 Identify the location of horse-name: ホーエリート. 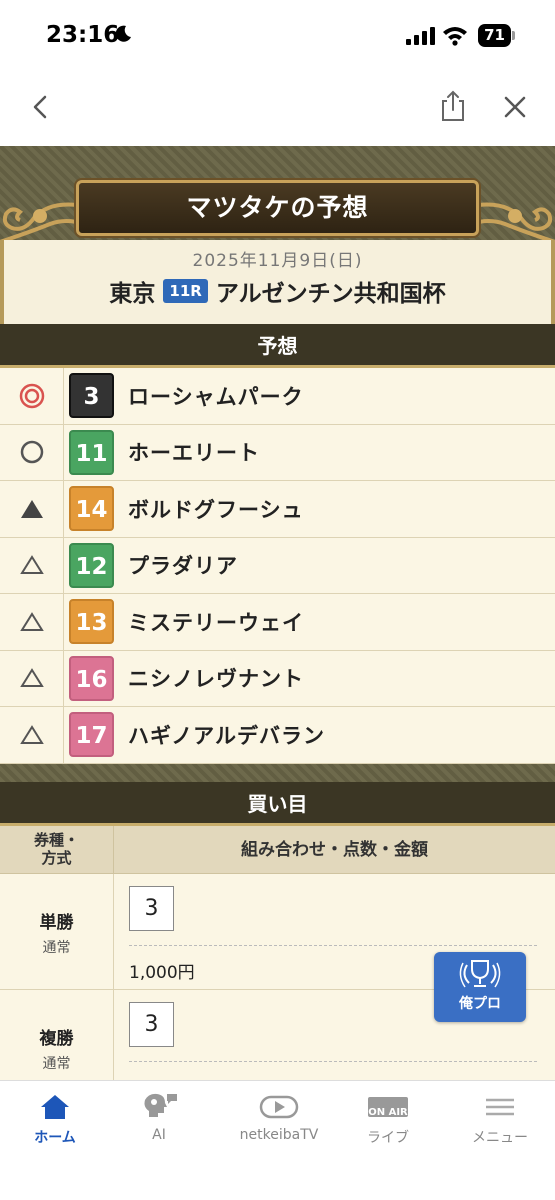
(194, 452).